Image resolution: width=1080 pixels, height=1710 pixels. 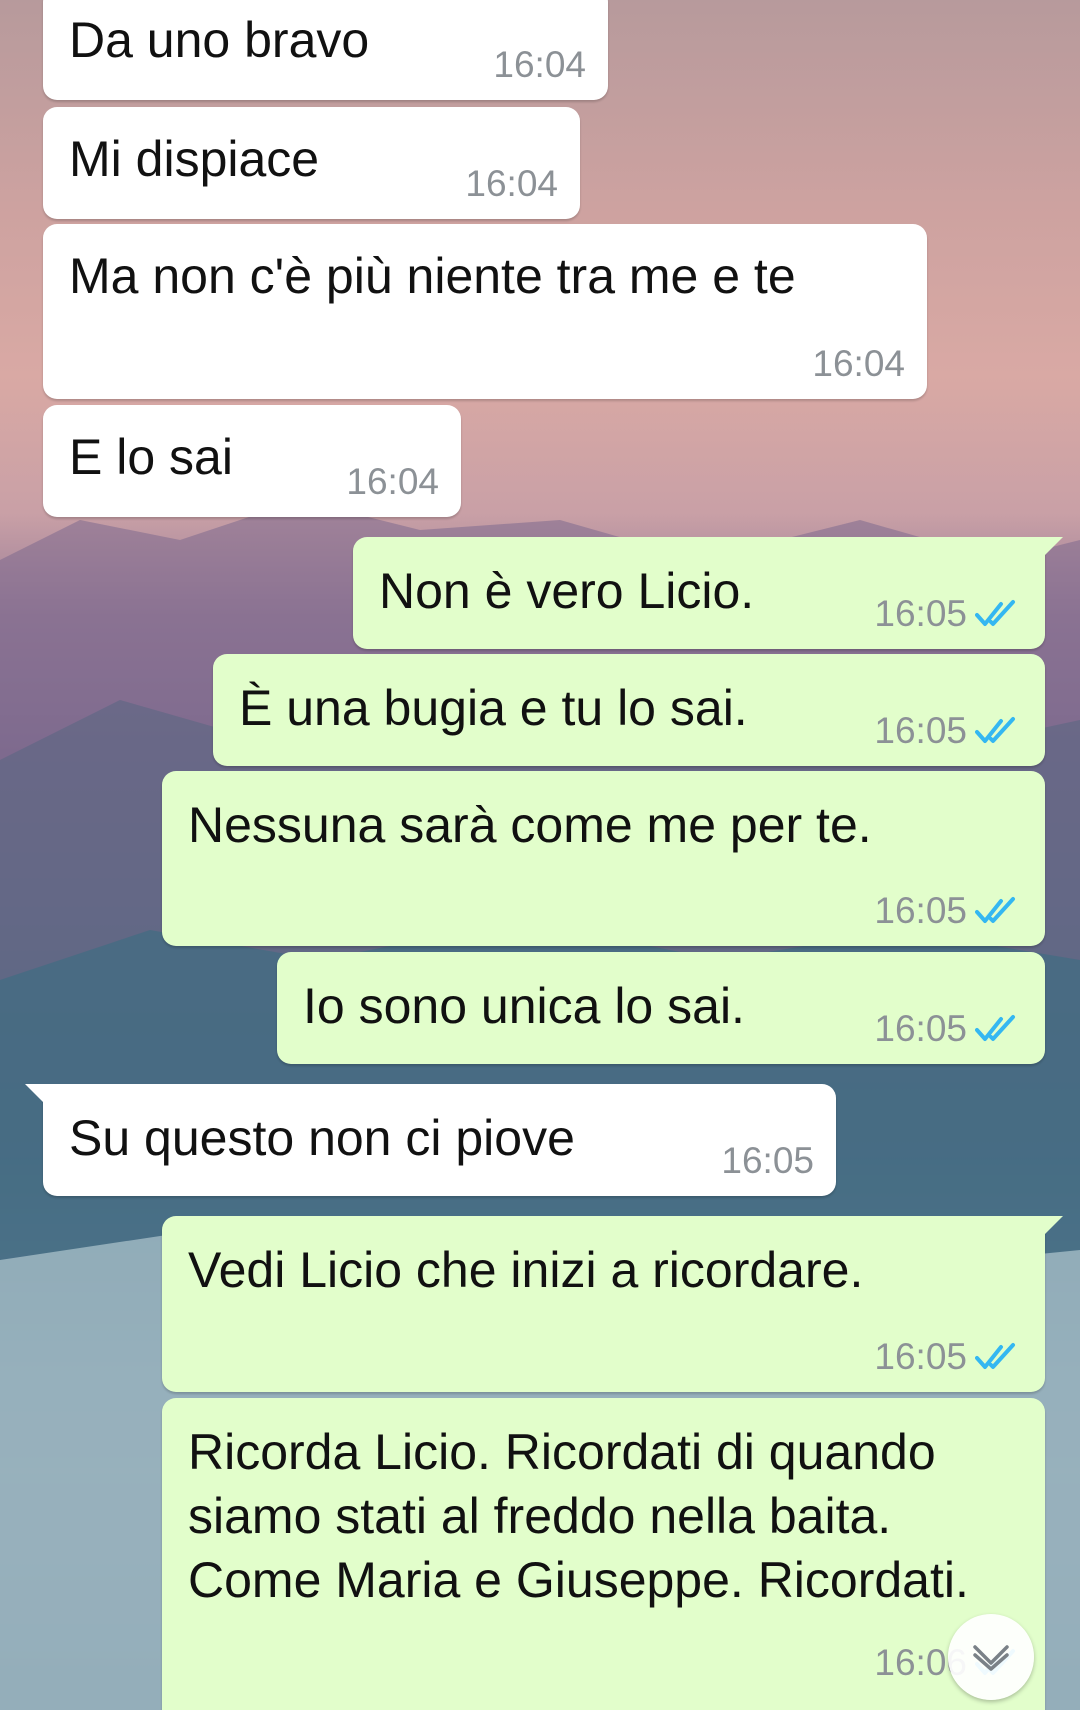 I want to click on message-text: È una bugia e tu lo sai., so click(x=493, y=708).